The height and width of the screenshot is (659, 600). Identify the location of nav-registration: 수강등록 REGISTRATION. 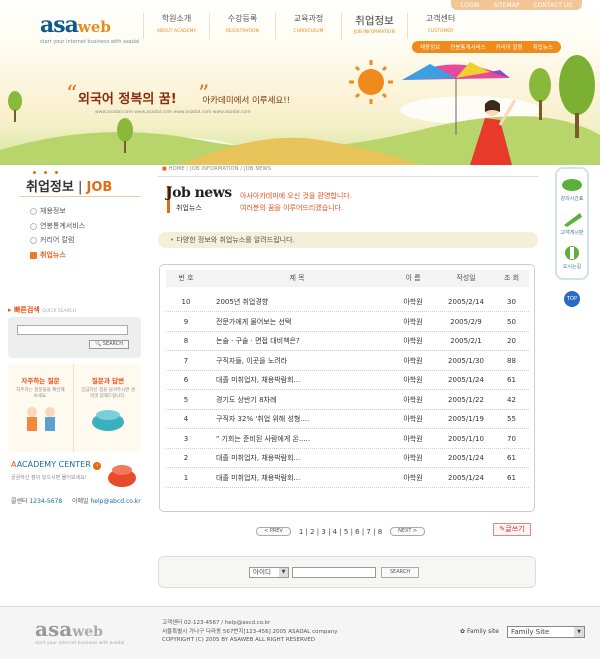
(242, 26).